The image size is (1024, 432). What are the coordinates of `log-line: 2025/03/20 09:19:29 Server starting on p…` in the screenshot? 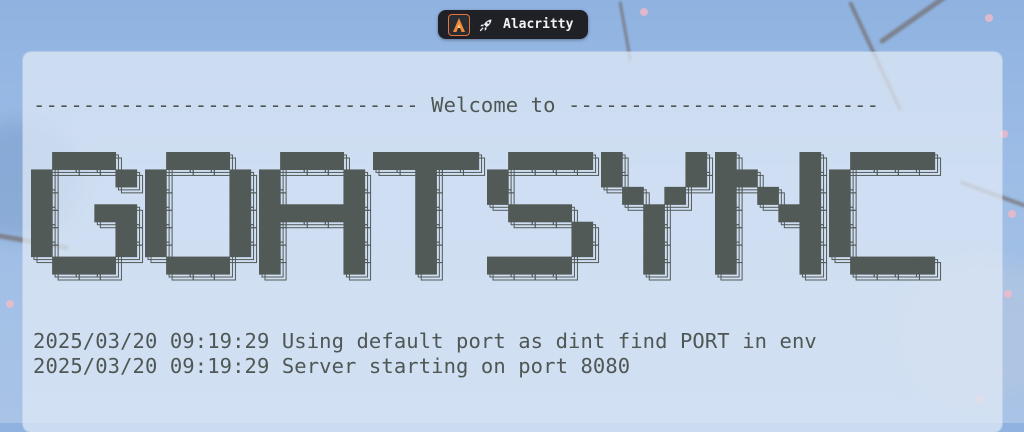 It's located at (332, 366).